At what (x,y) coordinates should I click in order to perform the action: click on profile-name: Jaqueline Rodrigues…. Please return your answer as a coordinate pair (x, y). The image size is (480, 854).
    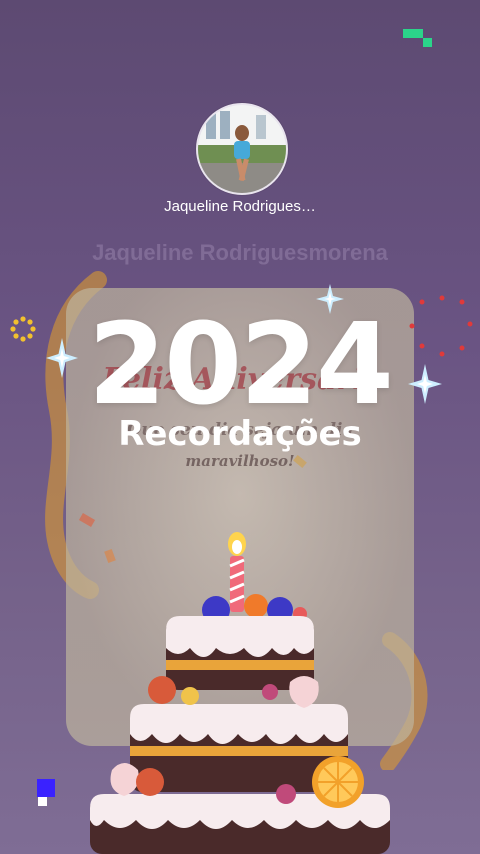
    Looking at the image, I should click on (240, 206).